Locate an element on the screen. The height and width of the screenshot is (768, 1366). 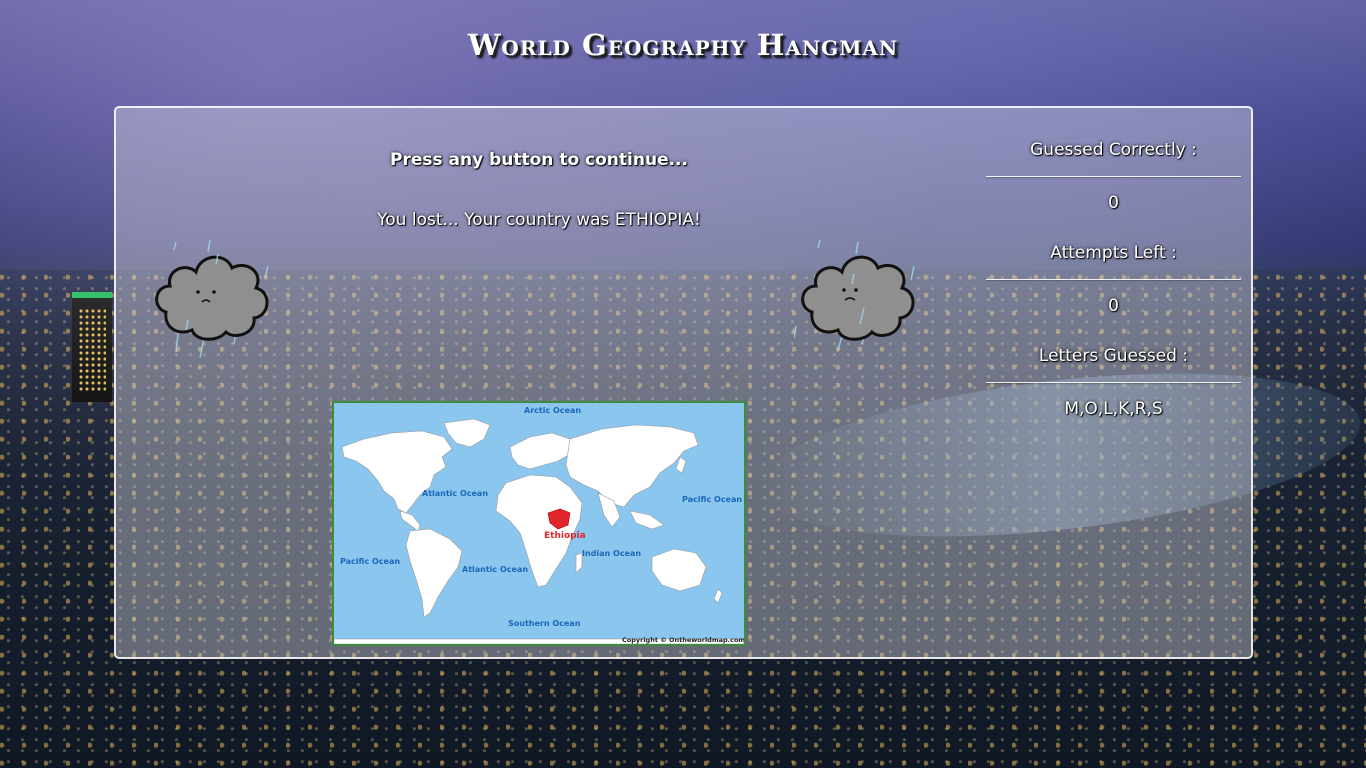
background-tower is located at coordinates (92, 347).